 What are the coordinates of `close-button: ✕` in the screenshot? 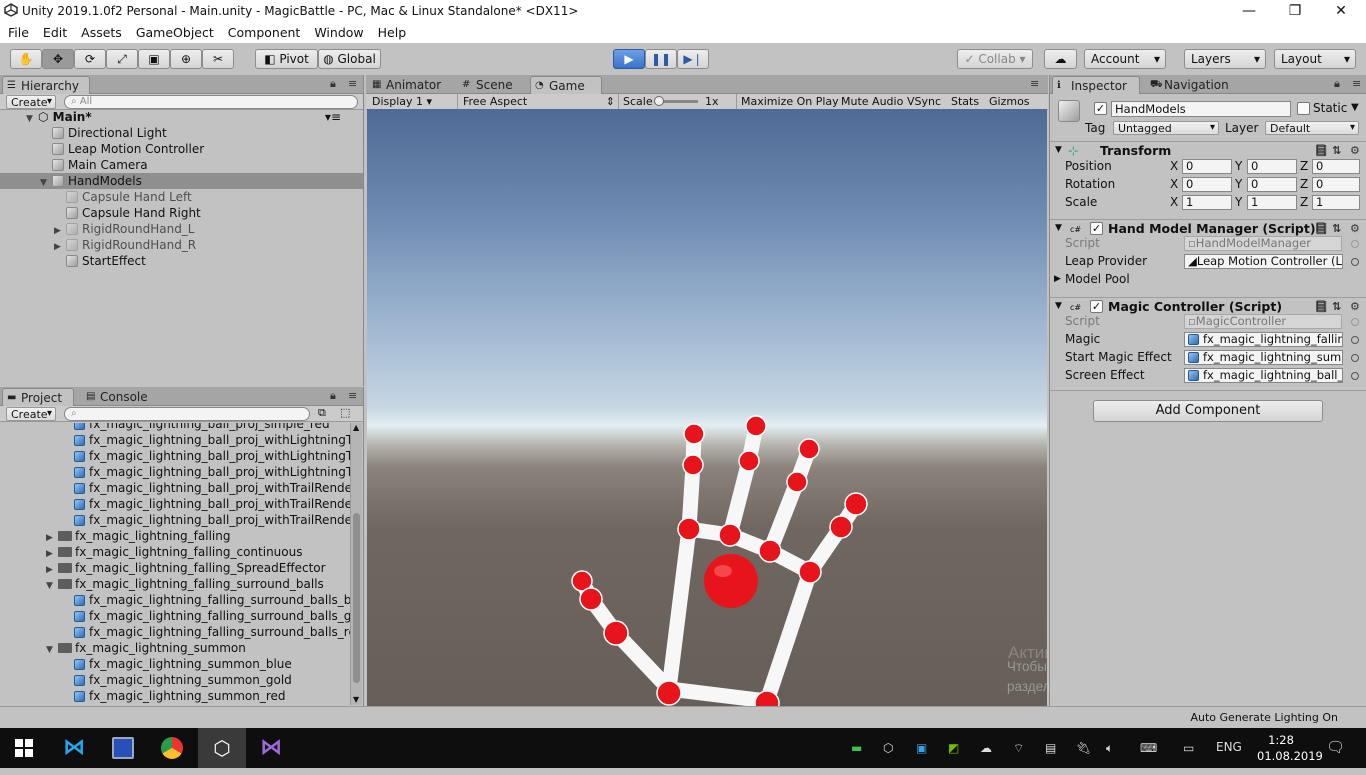 It's located at (1341, 11).